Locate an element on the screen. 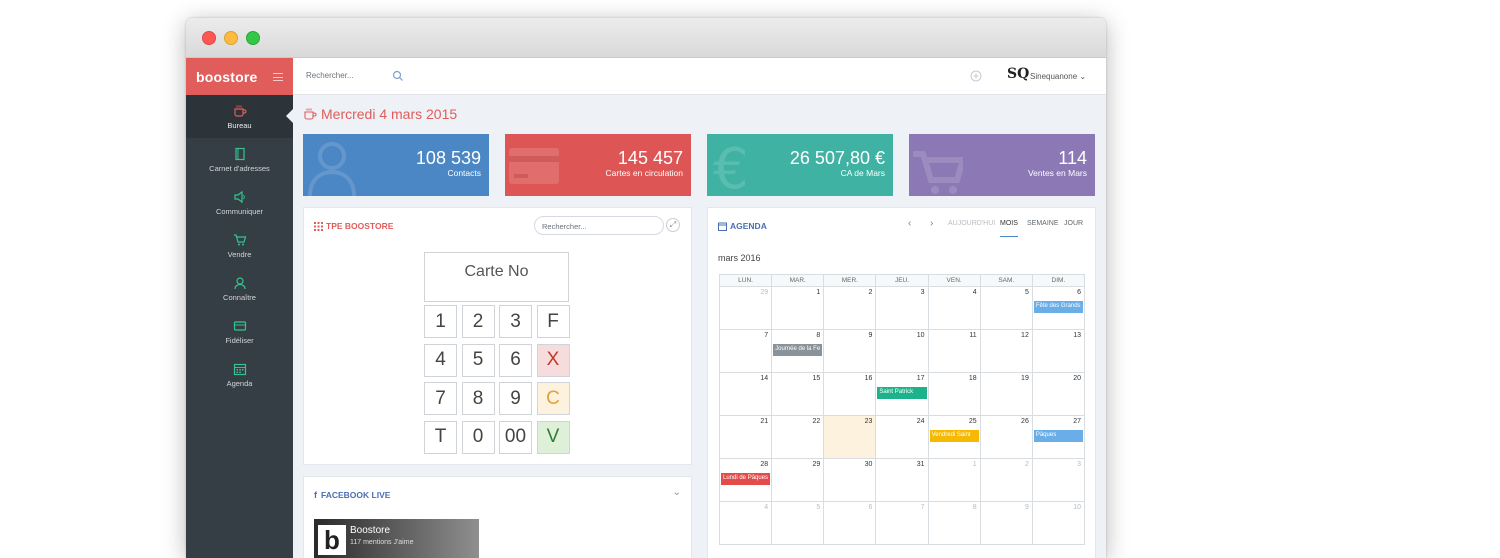 This screenshot has width=1500, height=558. expand-icon: ⤢ is located at coordinates (673, 225).